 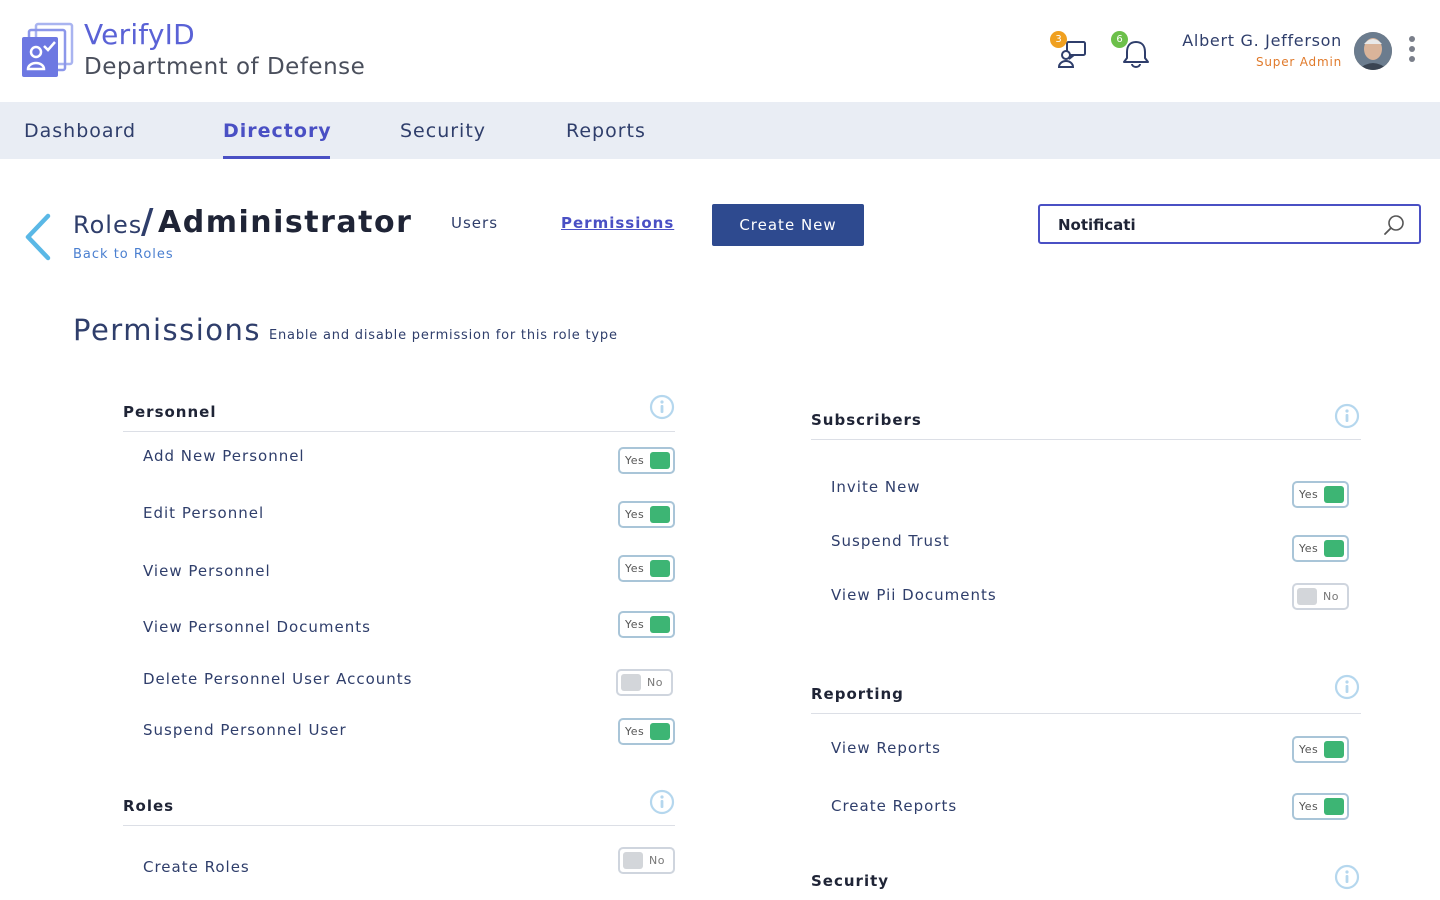 I want to click on perm-label-suspend-trust: Suspend Trust, so click(x=890, y=541).